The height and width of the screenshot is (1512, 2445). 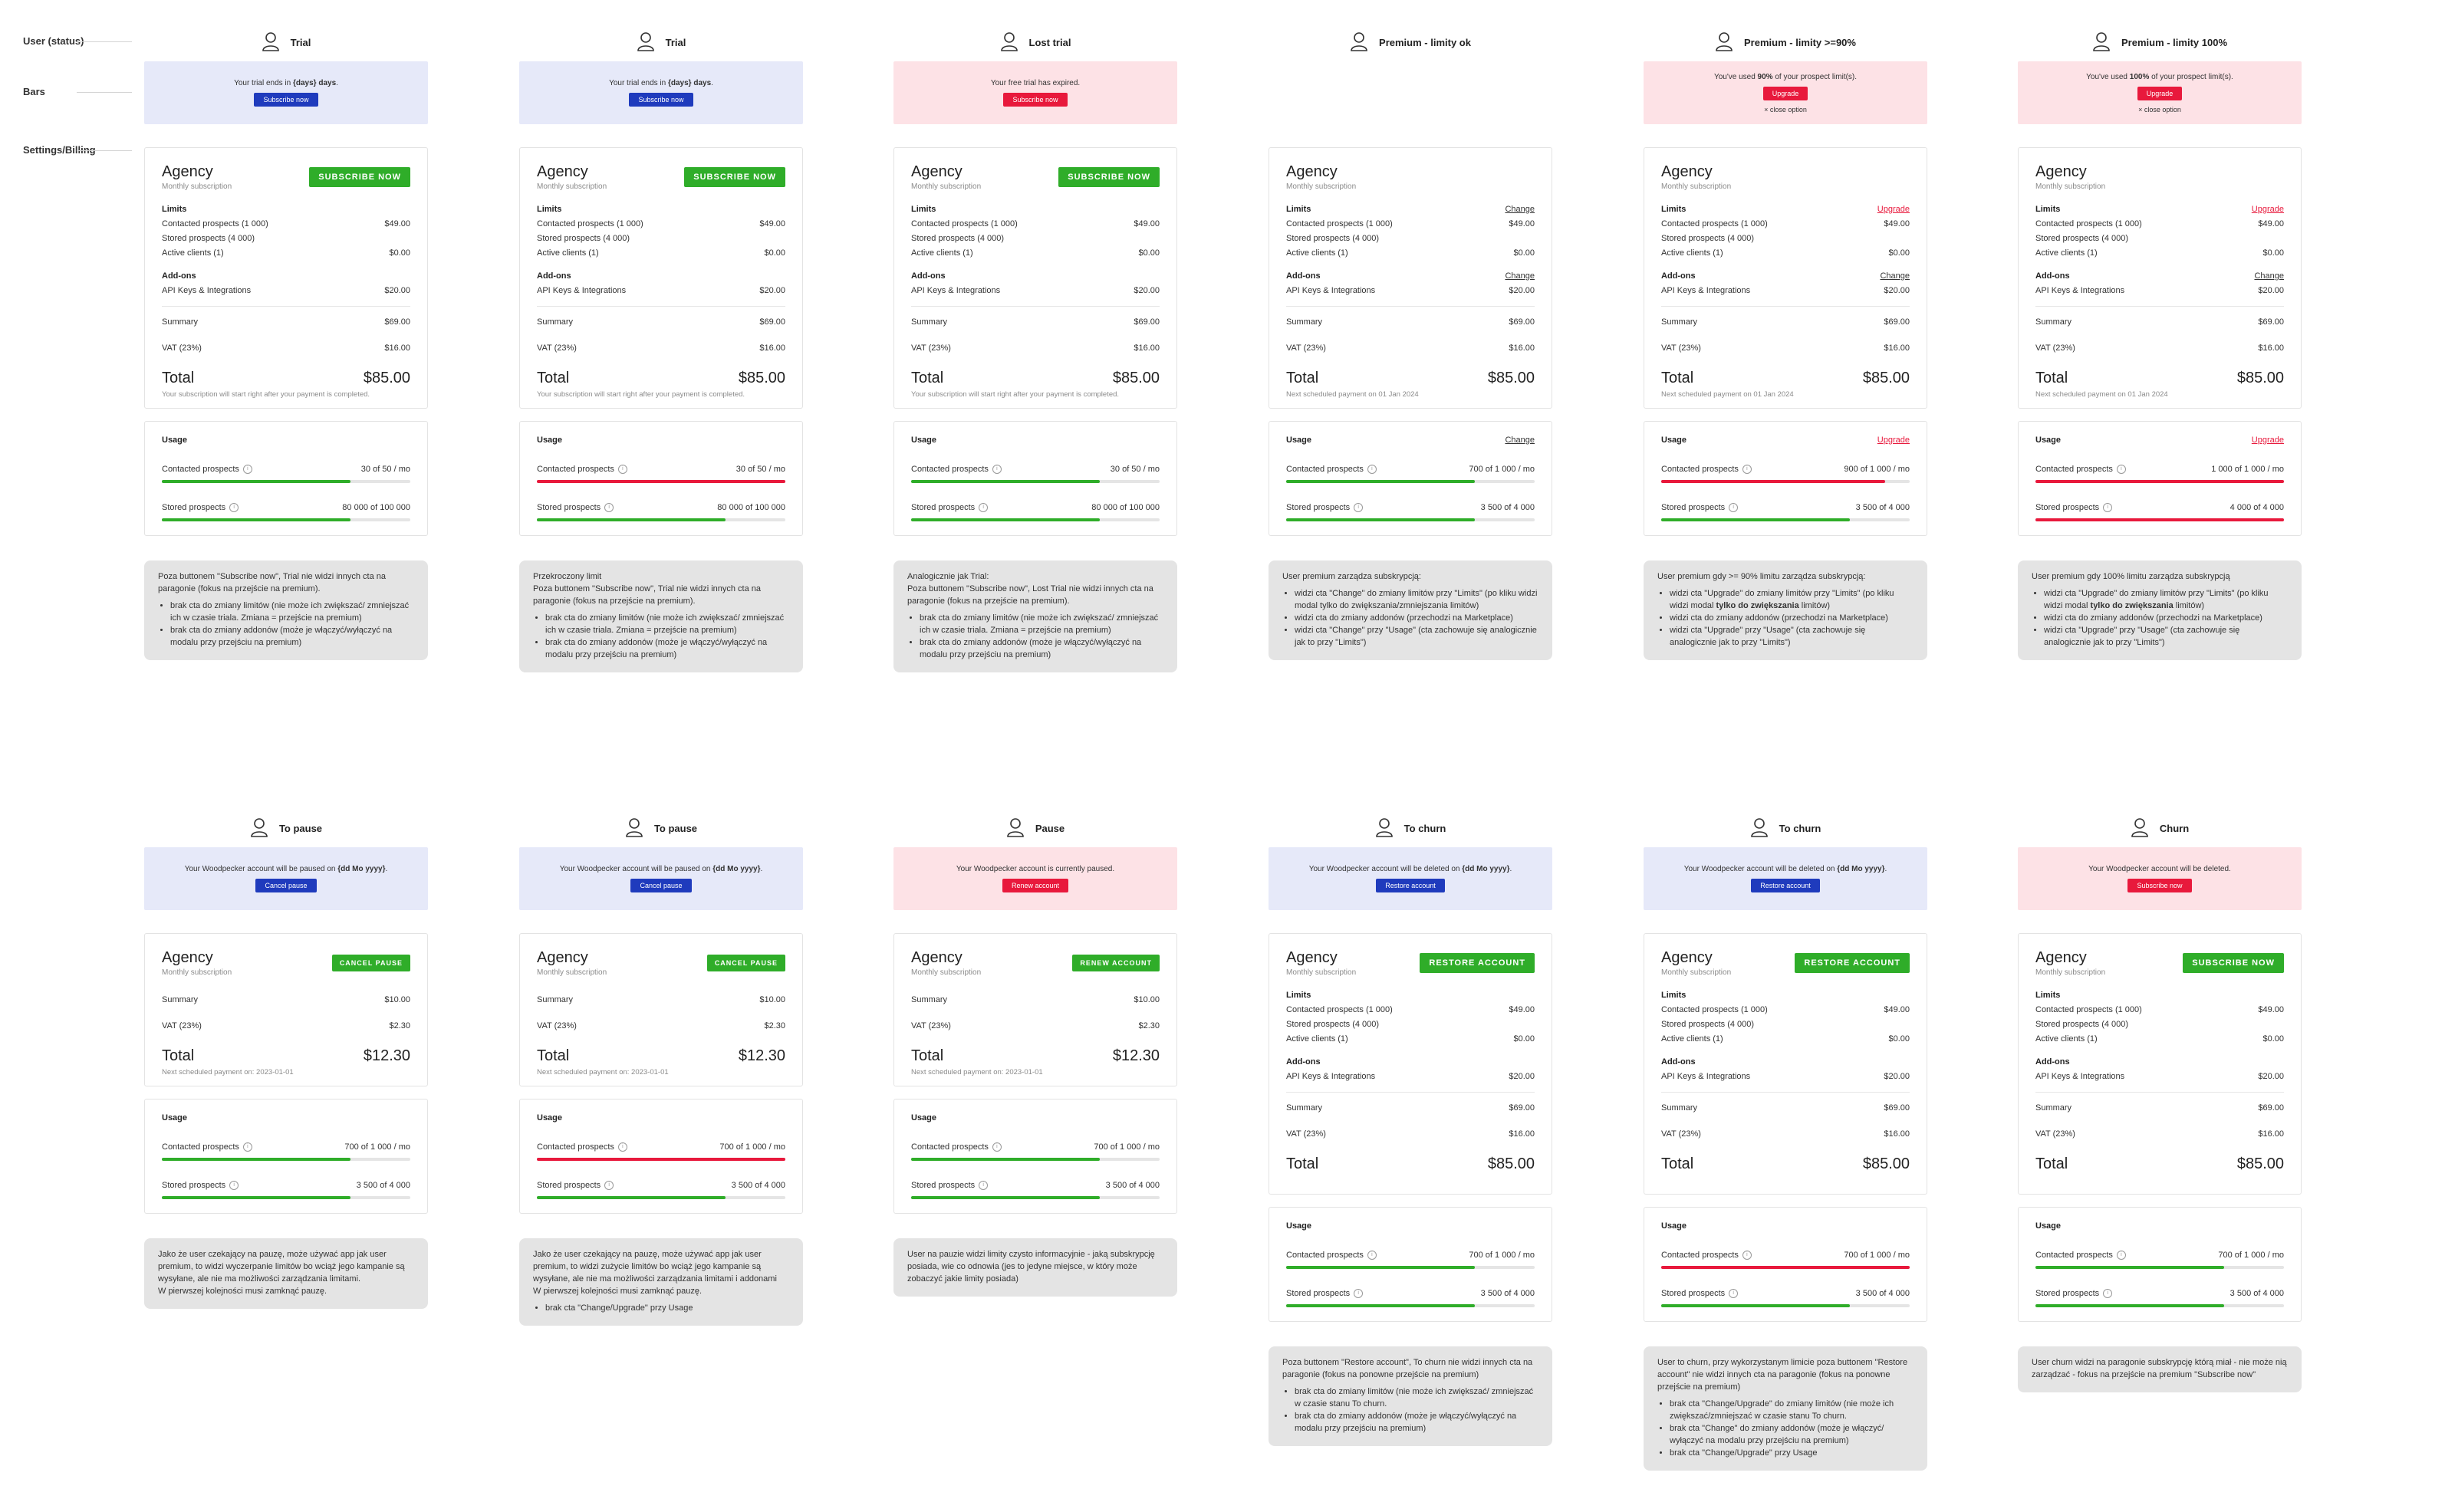 What do you see at coordinates (957, 1147) in the screenshot?
I see `contacted-prospects-label: Contacted prospects i` at bounding box center [957, 1147].